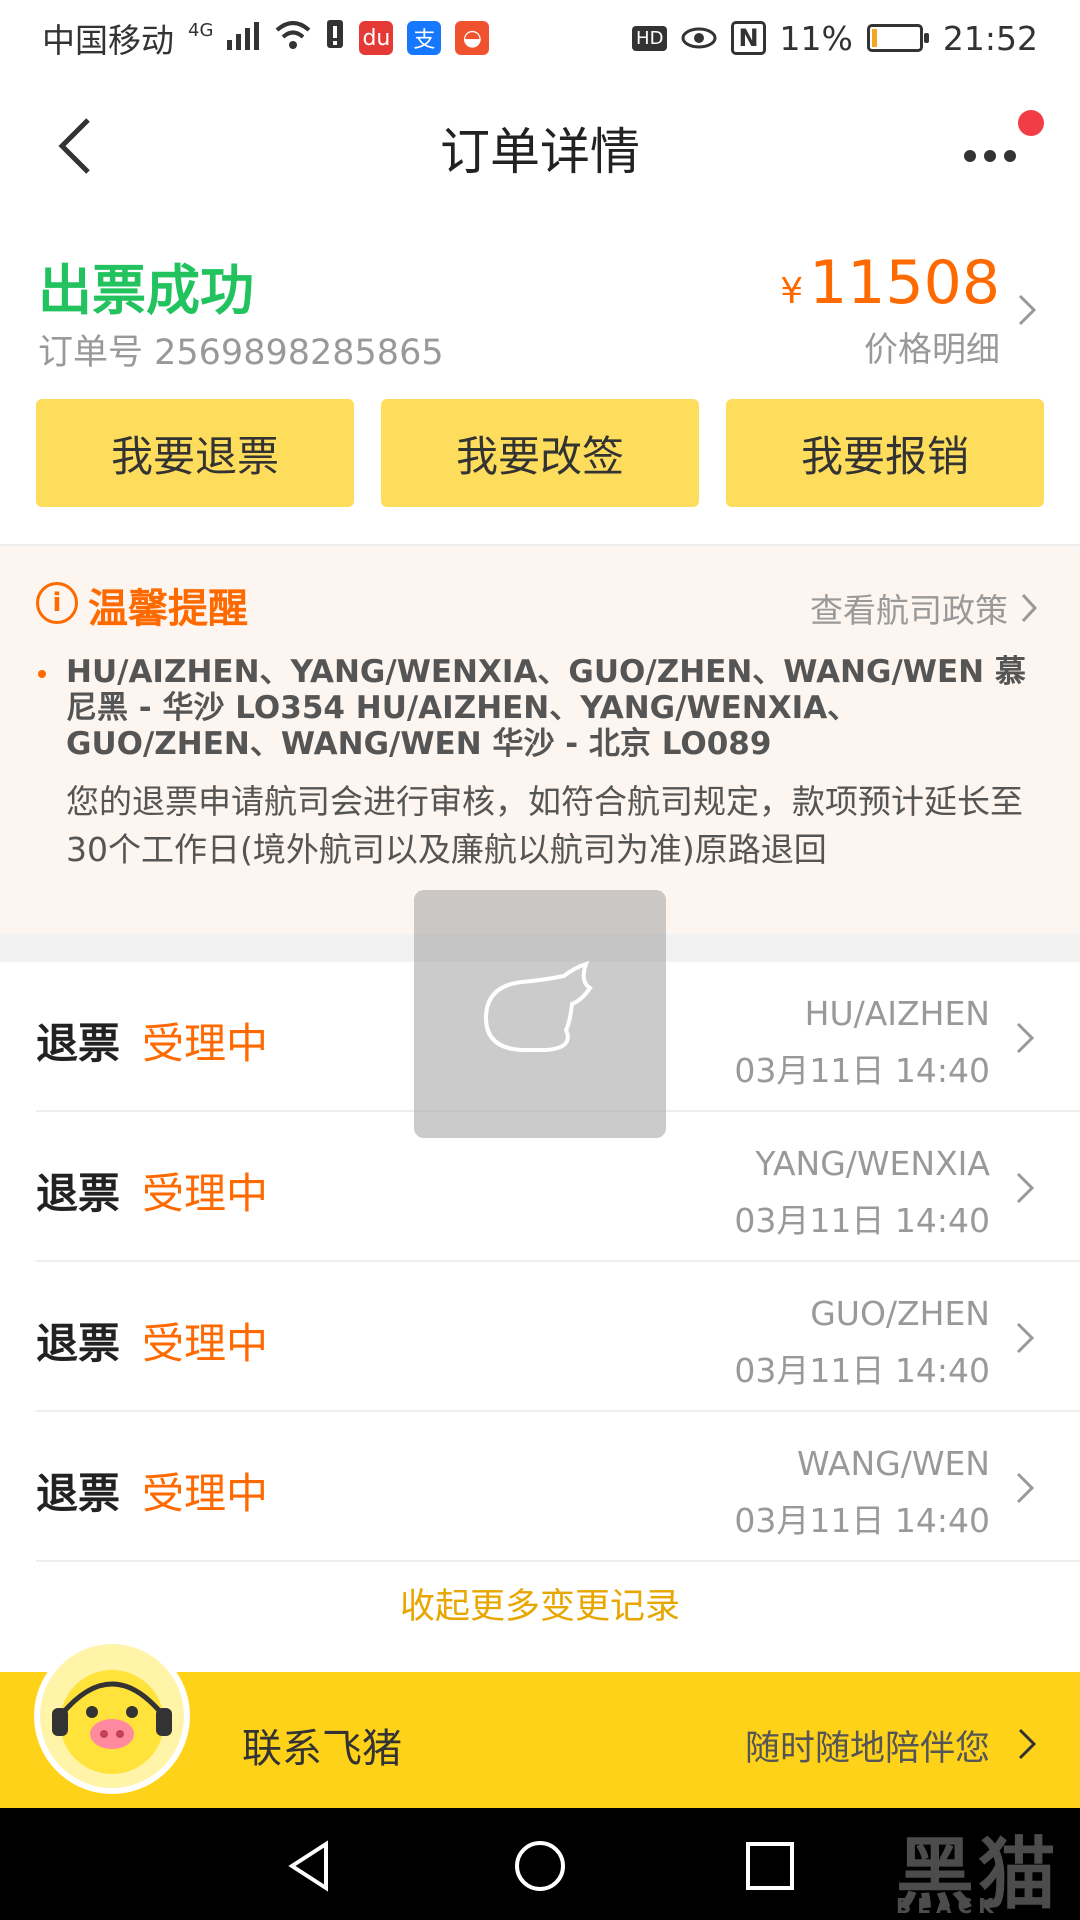 The width and height of the screenshot is (1080, 1920). Describe the element at coordinates (897, 1013) in the screenshot. I see `passenger-name: HU/AIZHEN` at that location.